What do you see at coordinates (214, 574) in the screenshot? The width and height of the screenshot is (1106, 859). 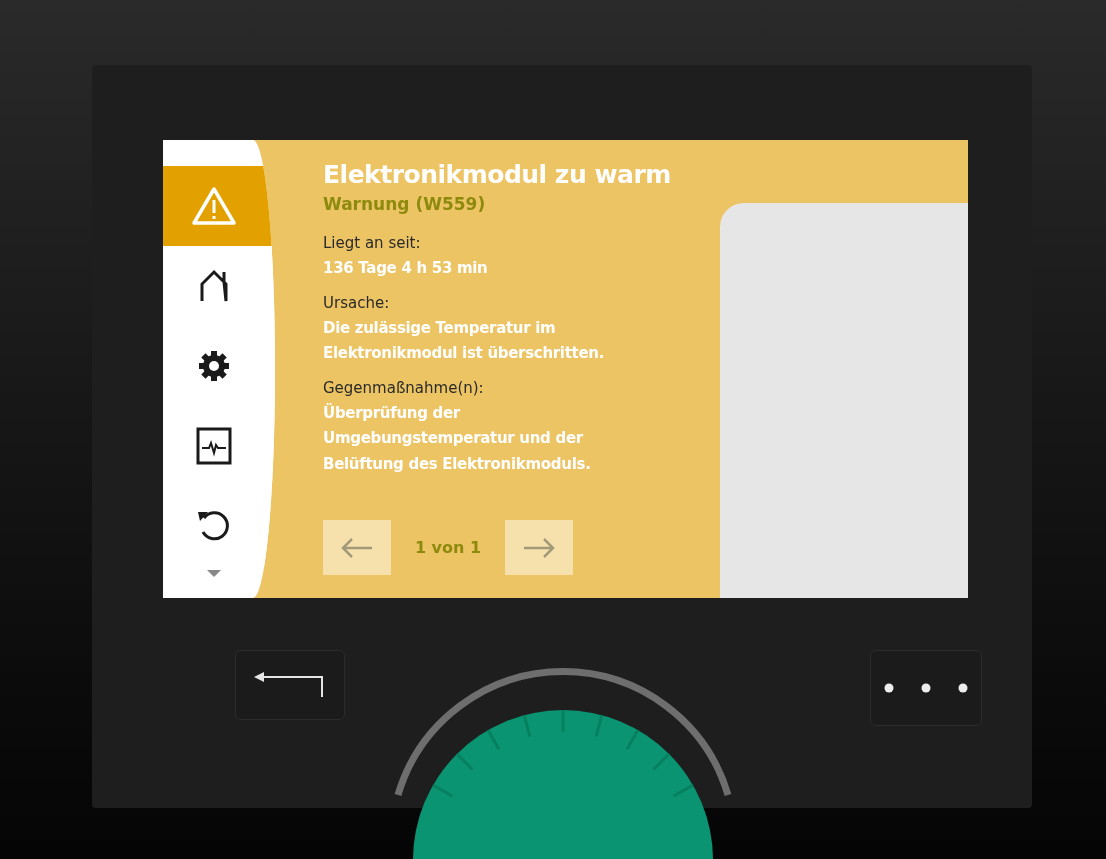 I see `caret-down-icon` at bounding box center [214, 574].